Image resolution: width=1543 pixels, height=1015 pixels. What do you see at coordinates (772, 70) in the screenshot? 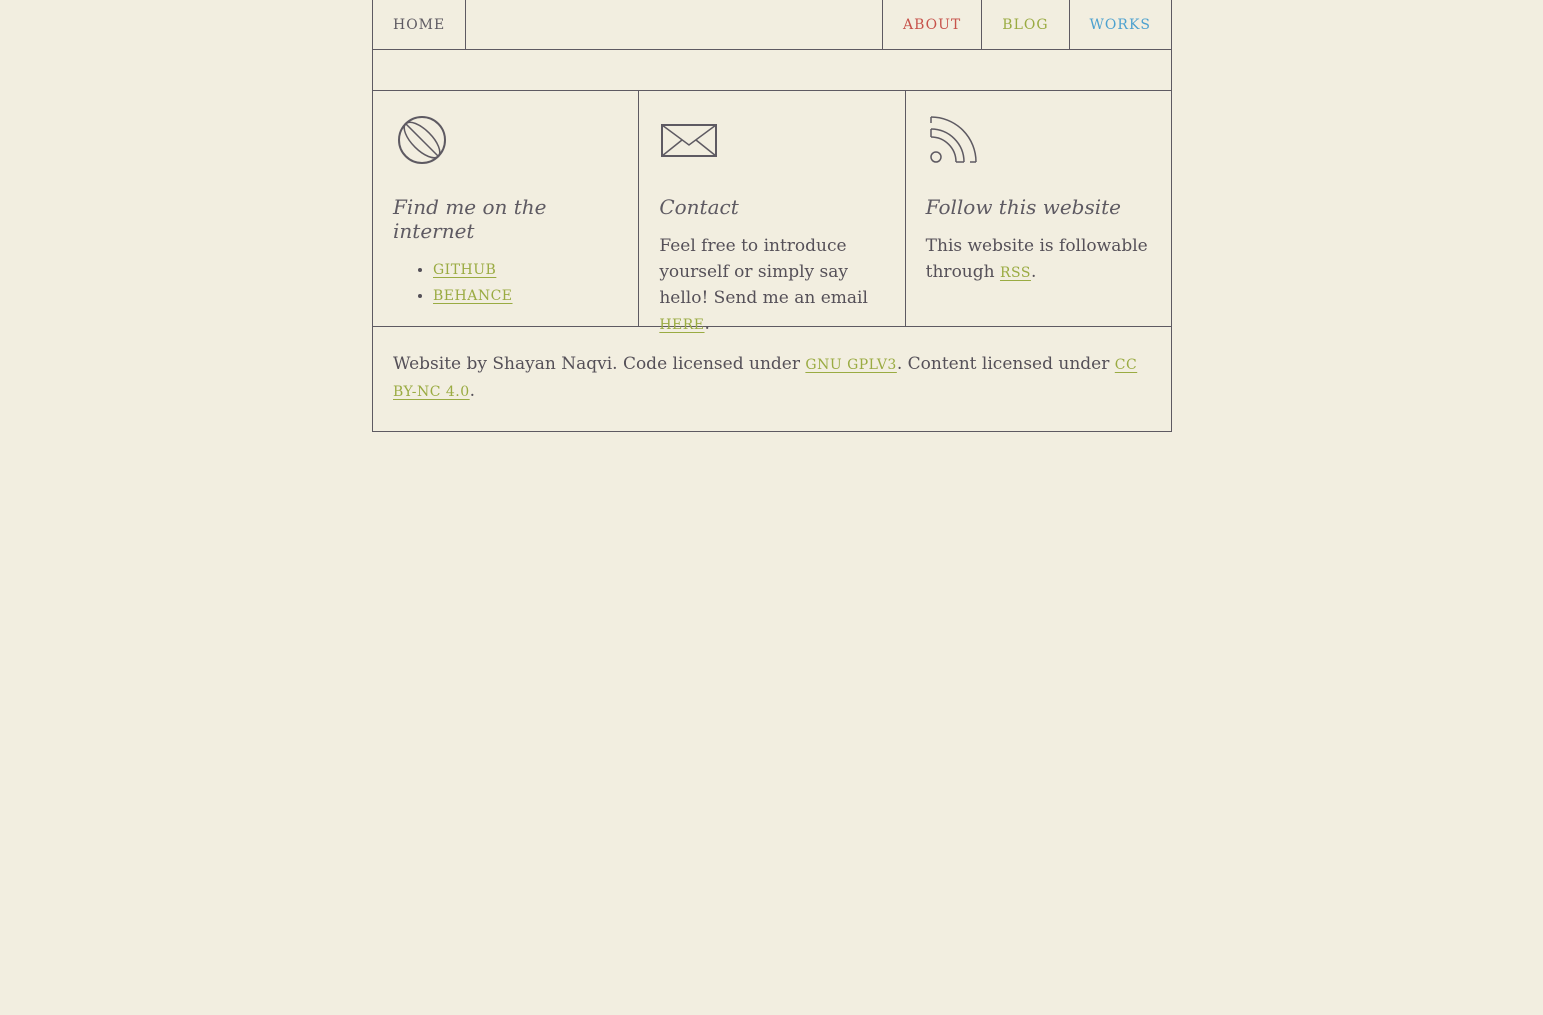
I see `empty-band` at bounding box center [772, 70].